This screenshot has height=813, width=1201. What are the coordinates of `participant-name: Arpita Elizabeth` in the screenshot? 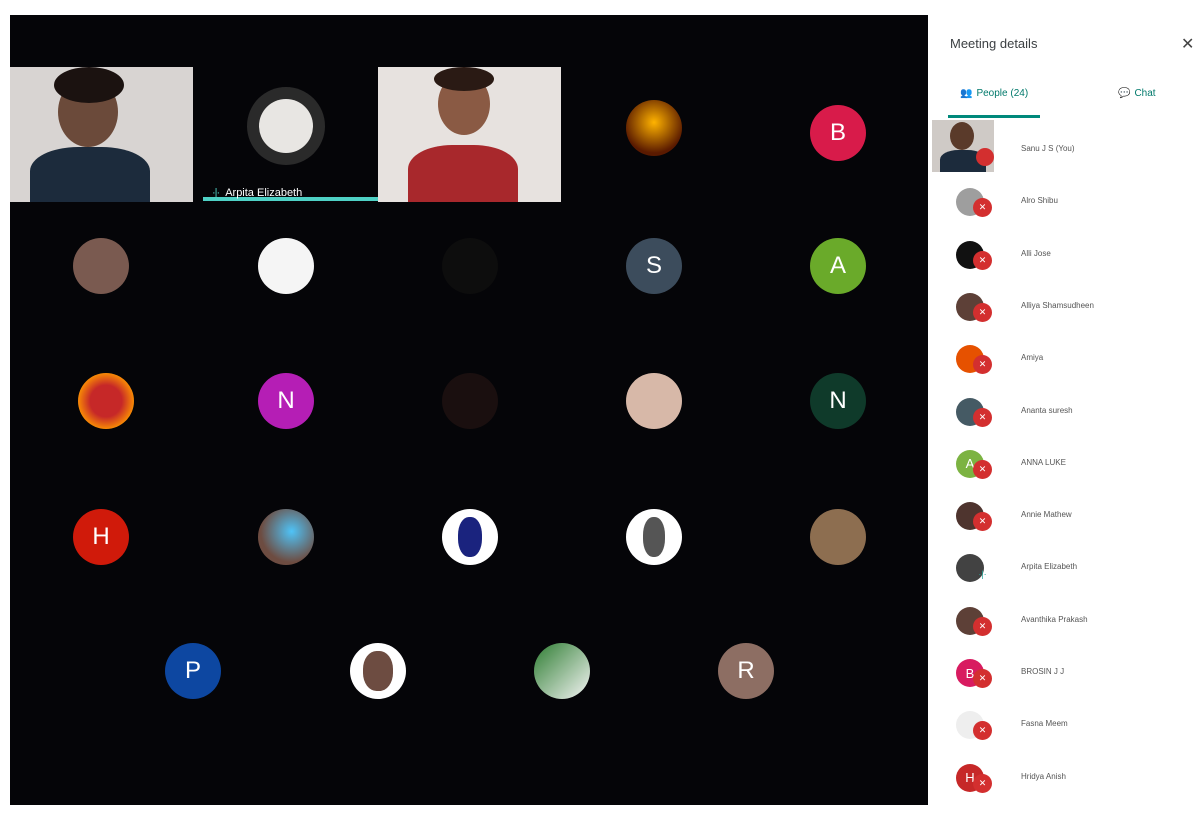 It's located at (1049, 567).